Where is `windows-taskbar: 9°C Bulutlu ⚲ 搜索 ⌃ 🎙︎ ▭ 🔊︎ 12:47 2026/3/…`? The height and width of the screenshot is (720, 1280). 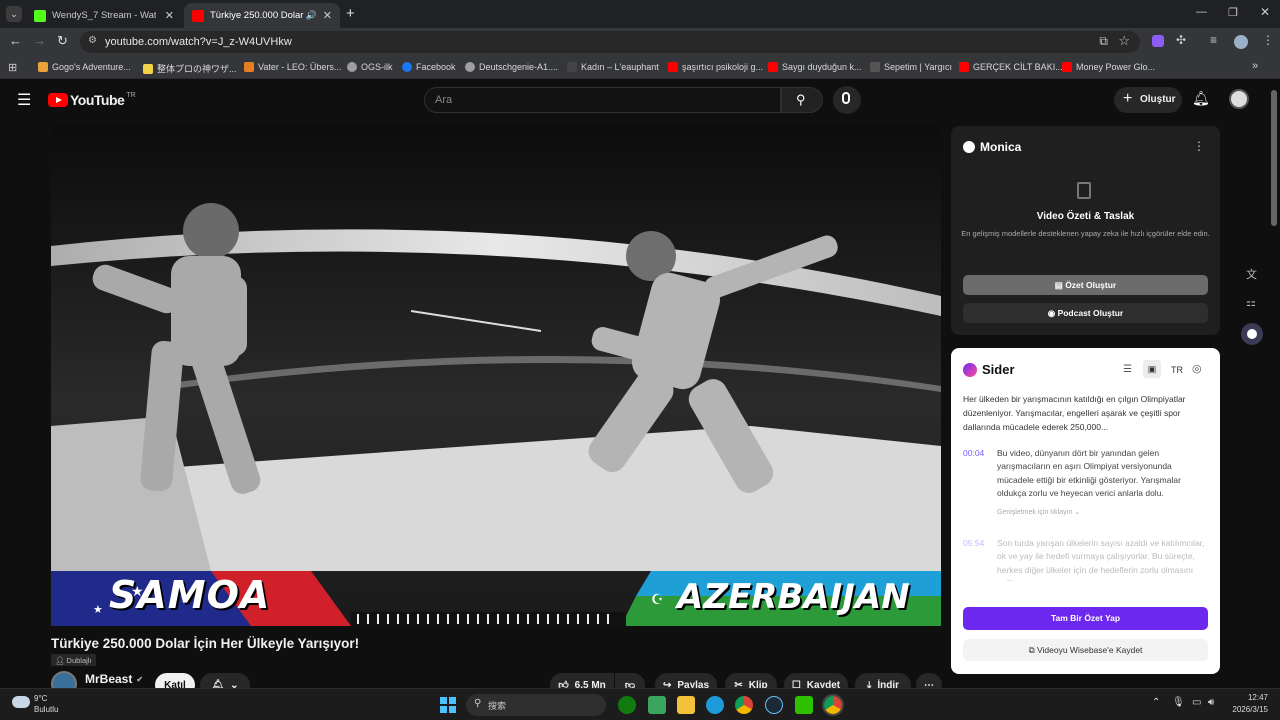 windows-taskbar: 9°C Bulutlu ⚲ 搜索 ⌃ 🎙︎ ▭ 🔊︎ 12:47 2026/3/… is located at coordinates (640, 704).